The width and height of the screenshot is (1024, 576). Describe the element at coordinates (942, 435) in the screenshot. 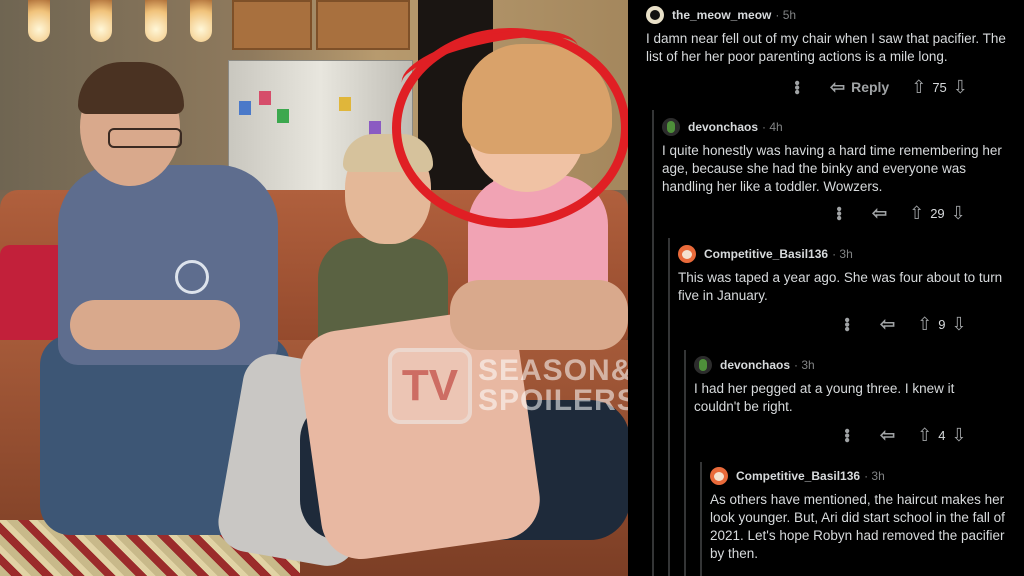

I see `vote-count: 4` at that location.